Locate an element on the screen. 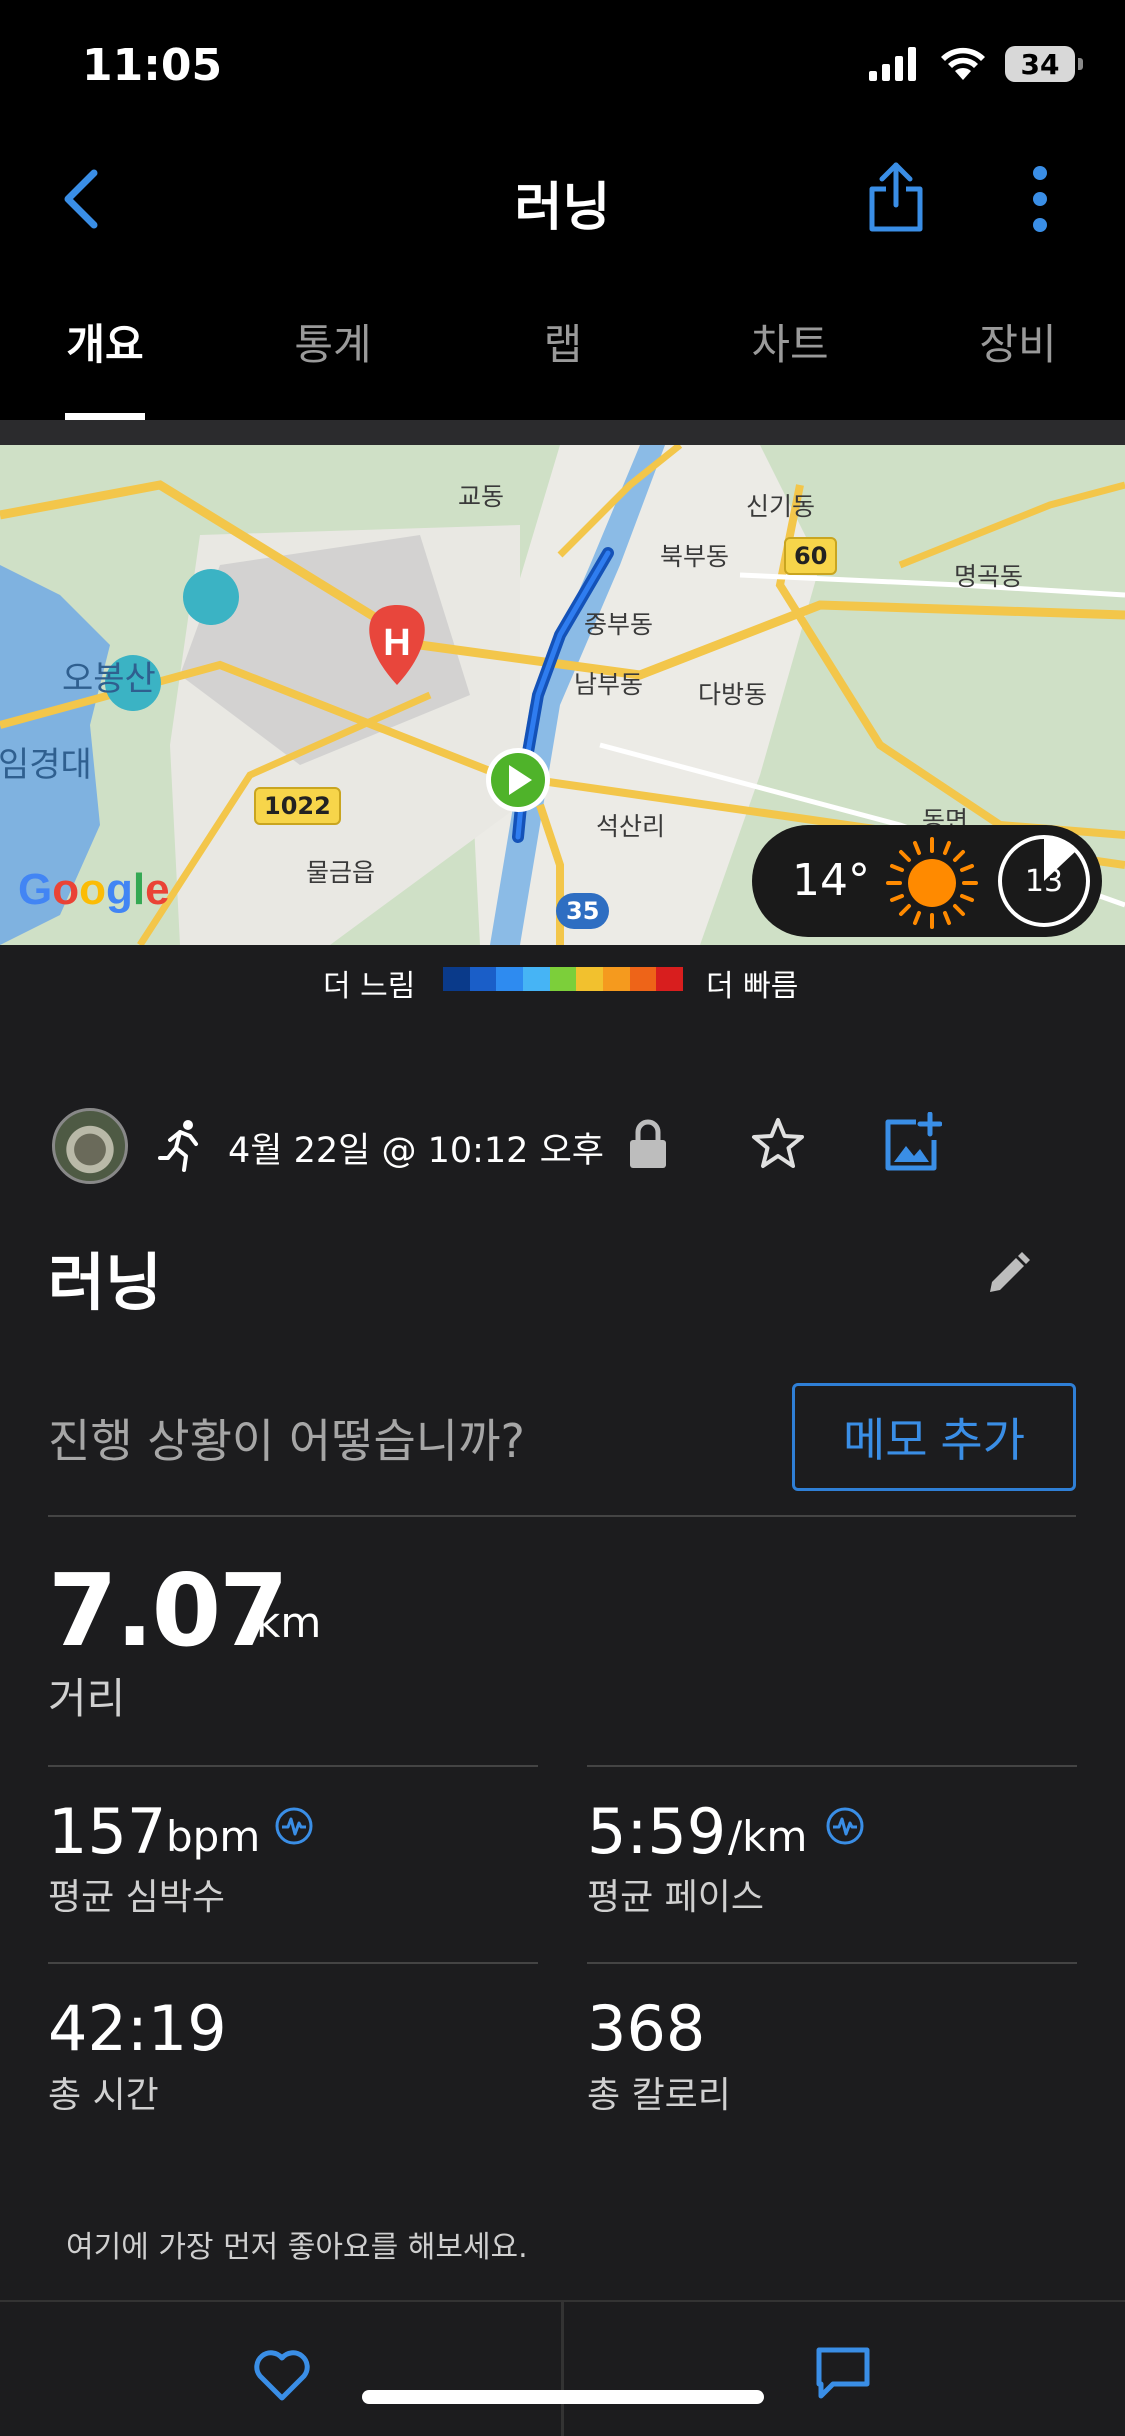  map-label: 명곡동 is located at coordinates (989, 576).